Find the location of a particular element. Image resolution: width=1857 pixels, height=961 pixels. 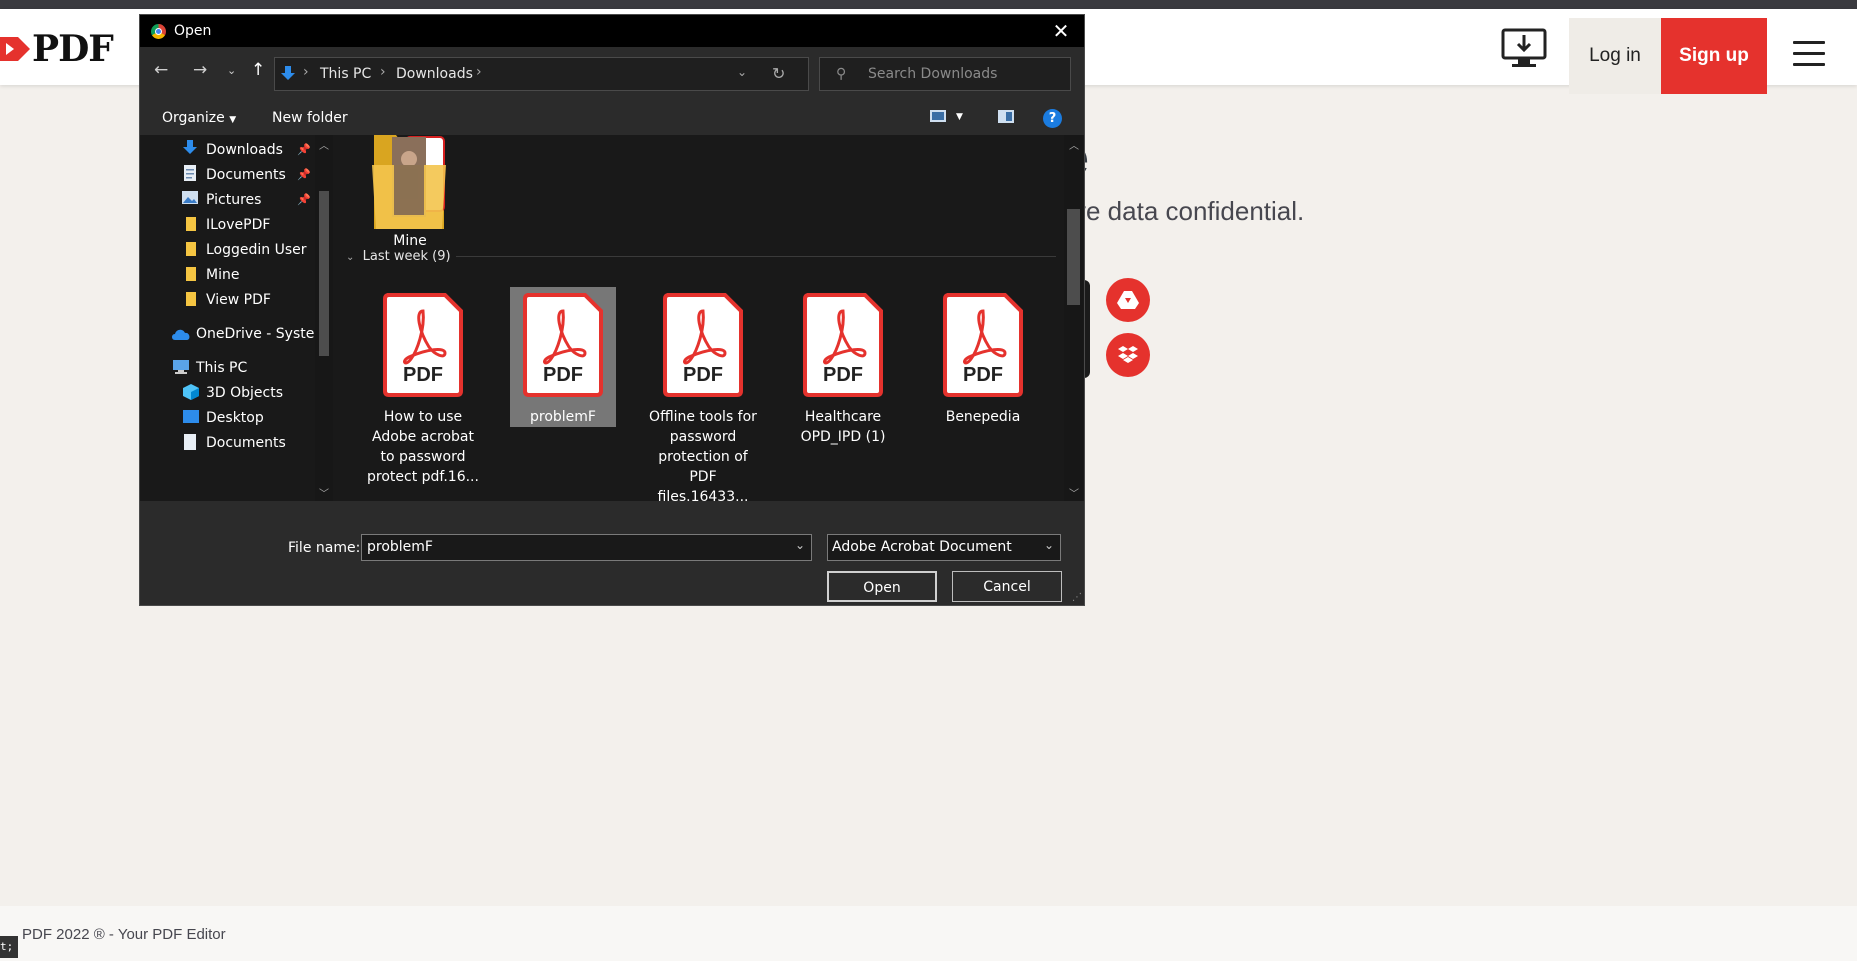

logo-text: PDF is located at coordinates (73, 49).